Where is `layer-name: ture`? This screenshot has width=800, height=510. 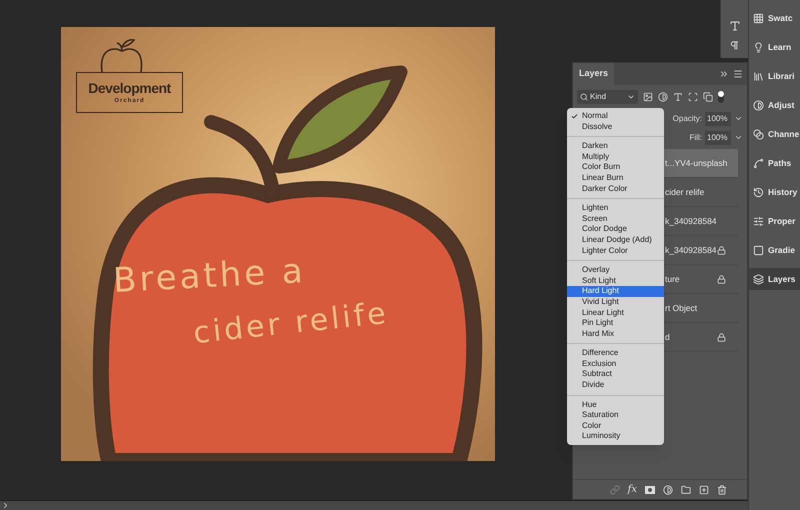
layer-name: ture is located at coordinates (673, 279).